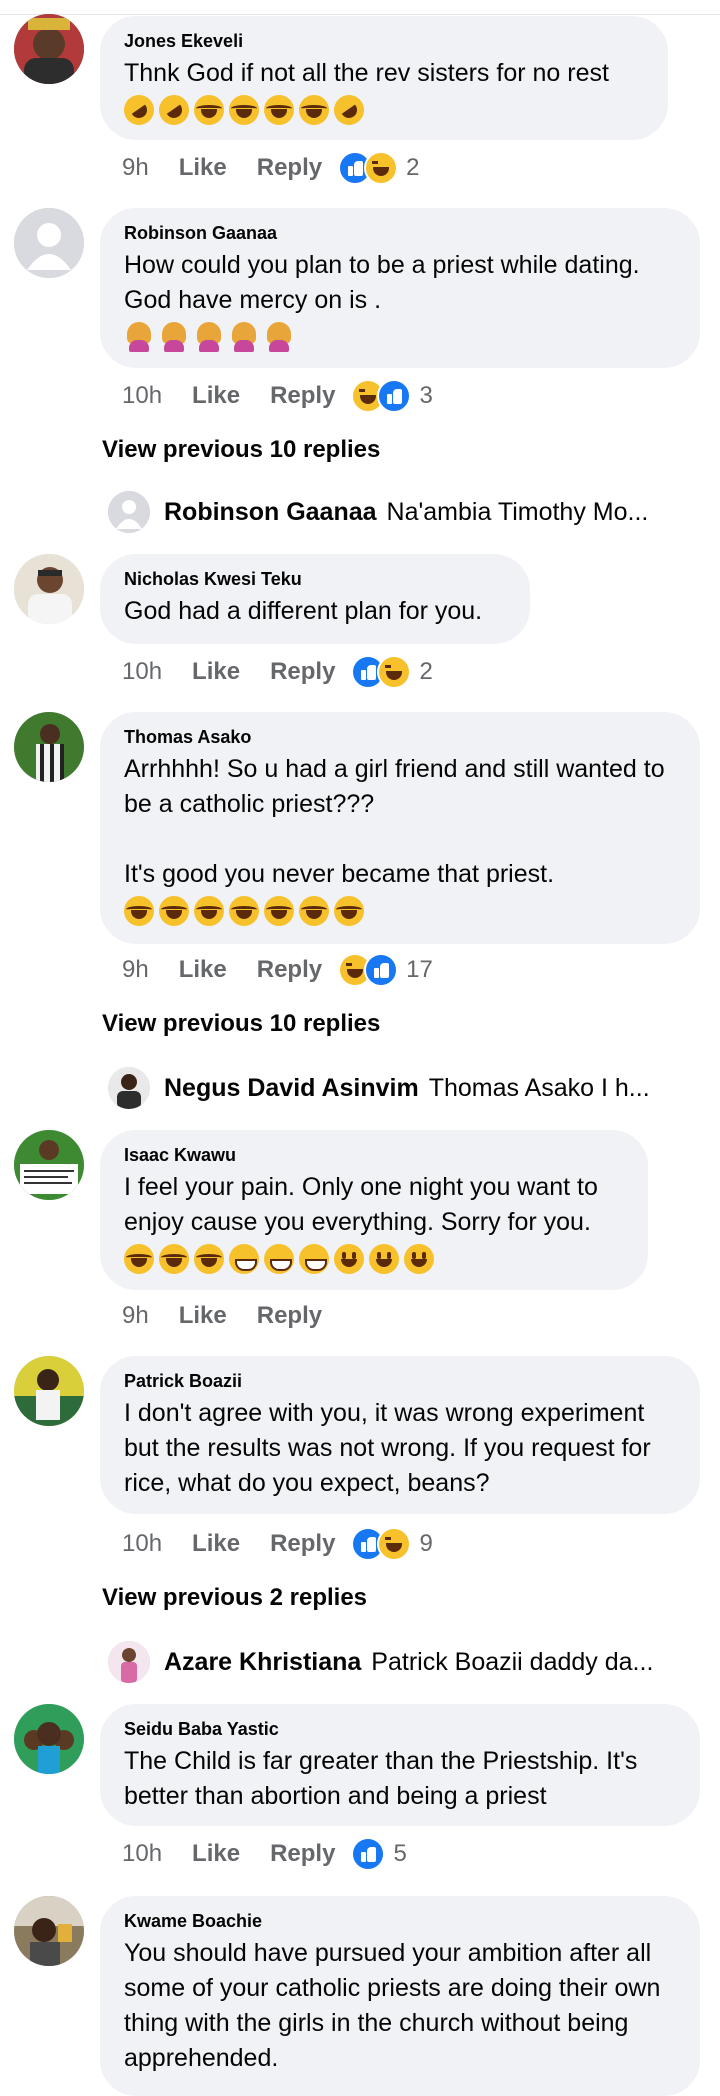  Describe the element at coordinates (262, 1662) in the screenshot. I see `reply-author: Azare Khristiana` at that location.